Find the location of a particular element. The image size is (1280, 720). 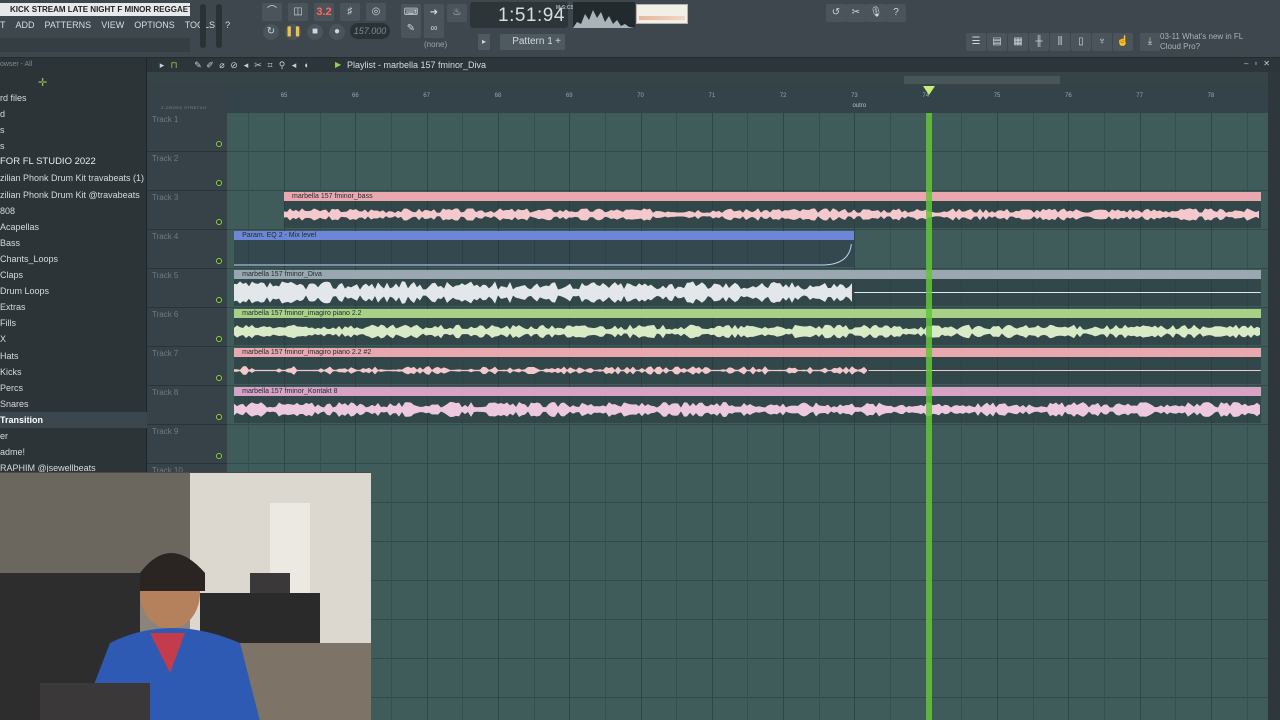

browser-item: Bass is located at coordinates (73, 243).